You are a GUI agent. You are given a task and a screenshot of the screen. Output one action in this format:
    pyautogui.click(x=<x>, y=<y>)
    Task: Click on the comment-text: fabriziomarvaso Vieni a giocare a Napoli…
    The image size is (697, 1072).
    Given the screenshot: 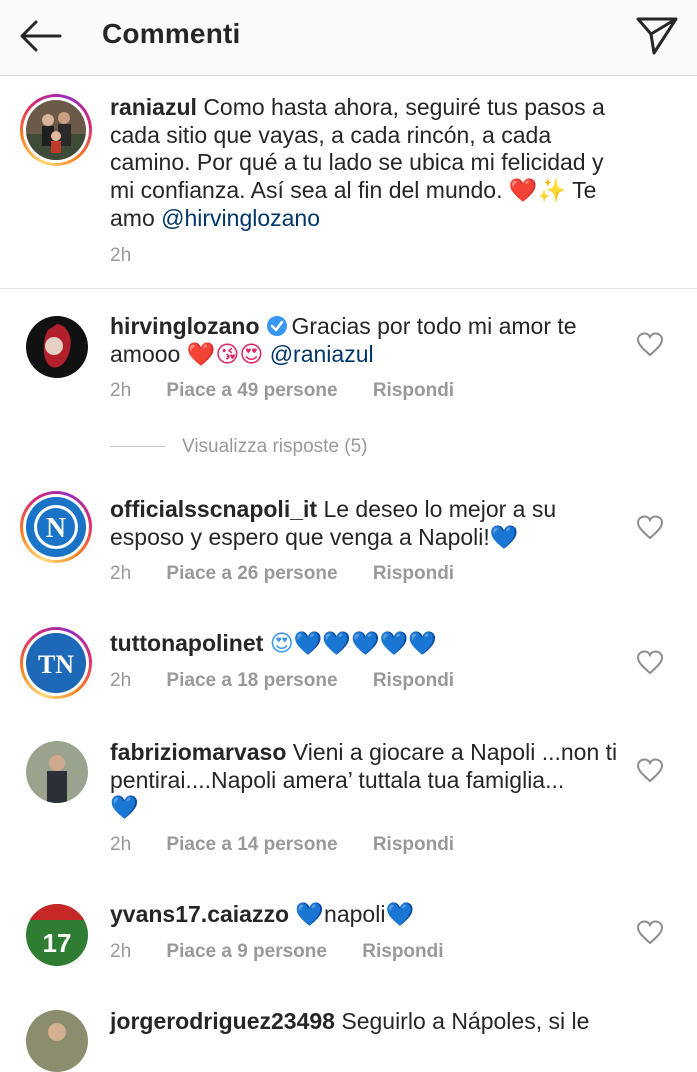 What is the action you would take?
    pyautogui.click(x=370, y=781)
    